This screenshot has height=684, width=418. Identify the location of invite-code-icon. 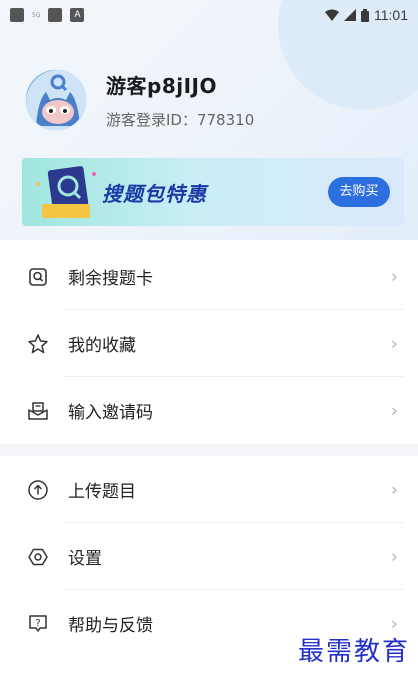
(38, 411).